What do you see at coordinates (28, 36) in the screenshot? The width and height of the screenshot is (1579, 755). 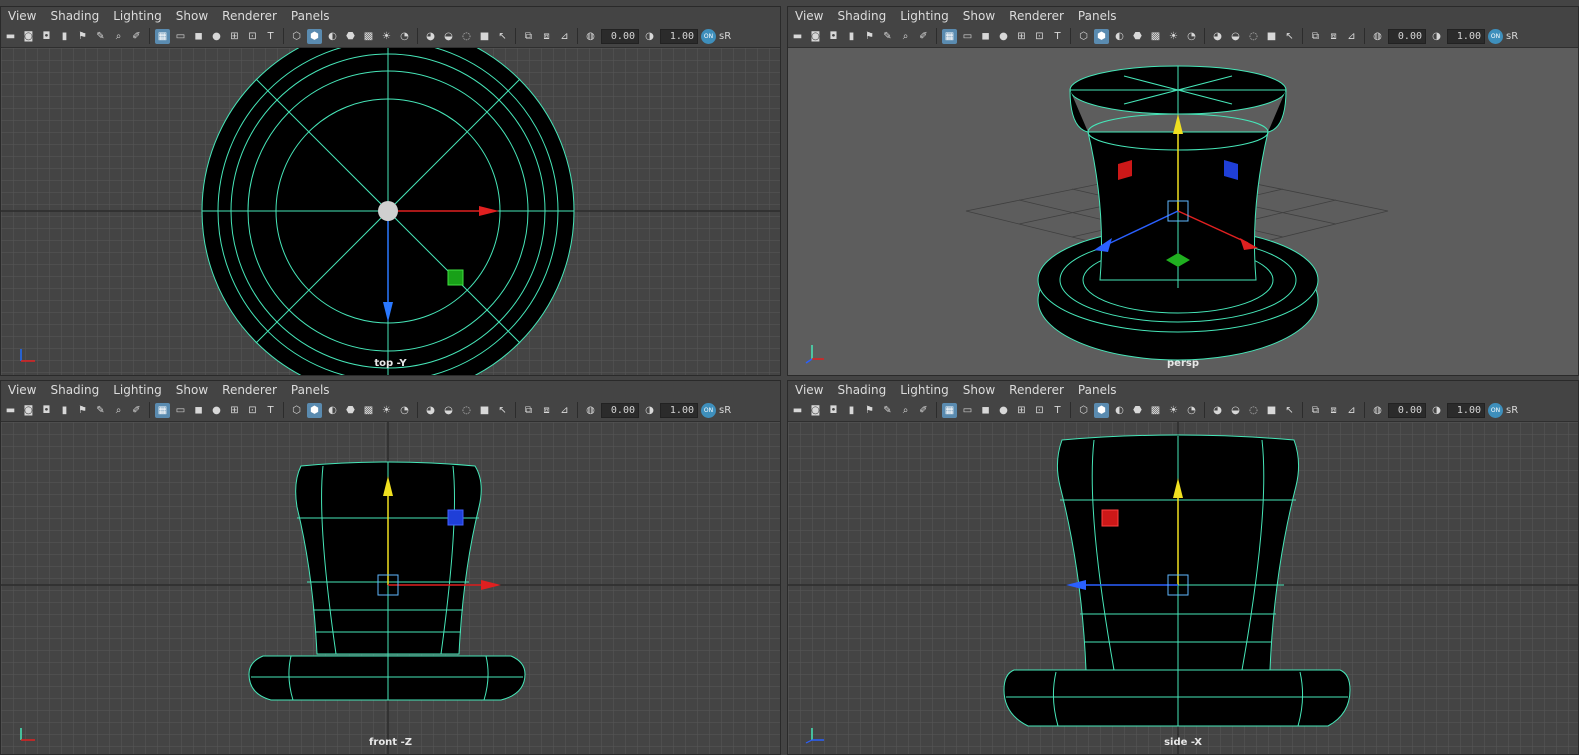 I see `camera-attributes-icon: ◙` at bounding box center [28, 36].